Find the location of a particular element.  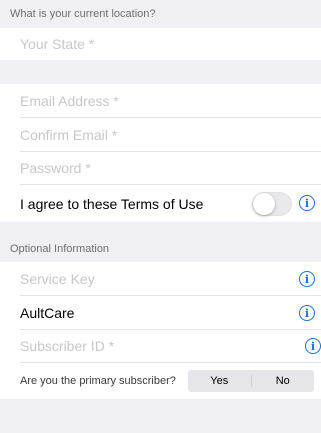

service-key-placeholder: Service Key is located at coordinates (57, 278).